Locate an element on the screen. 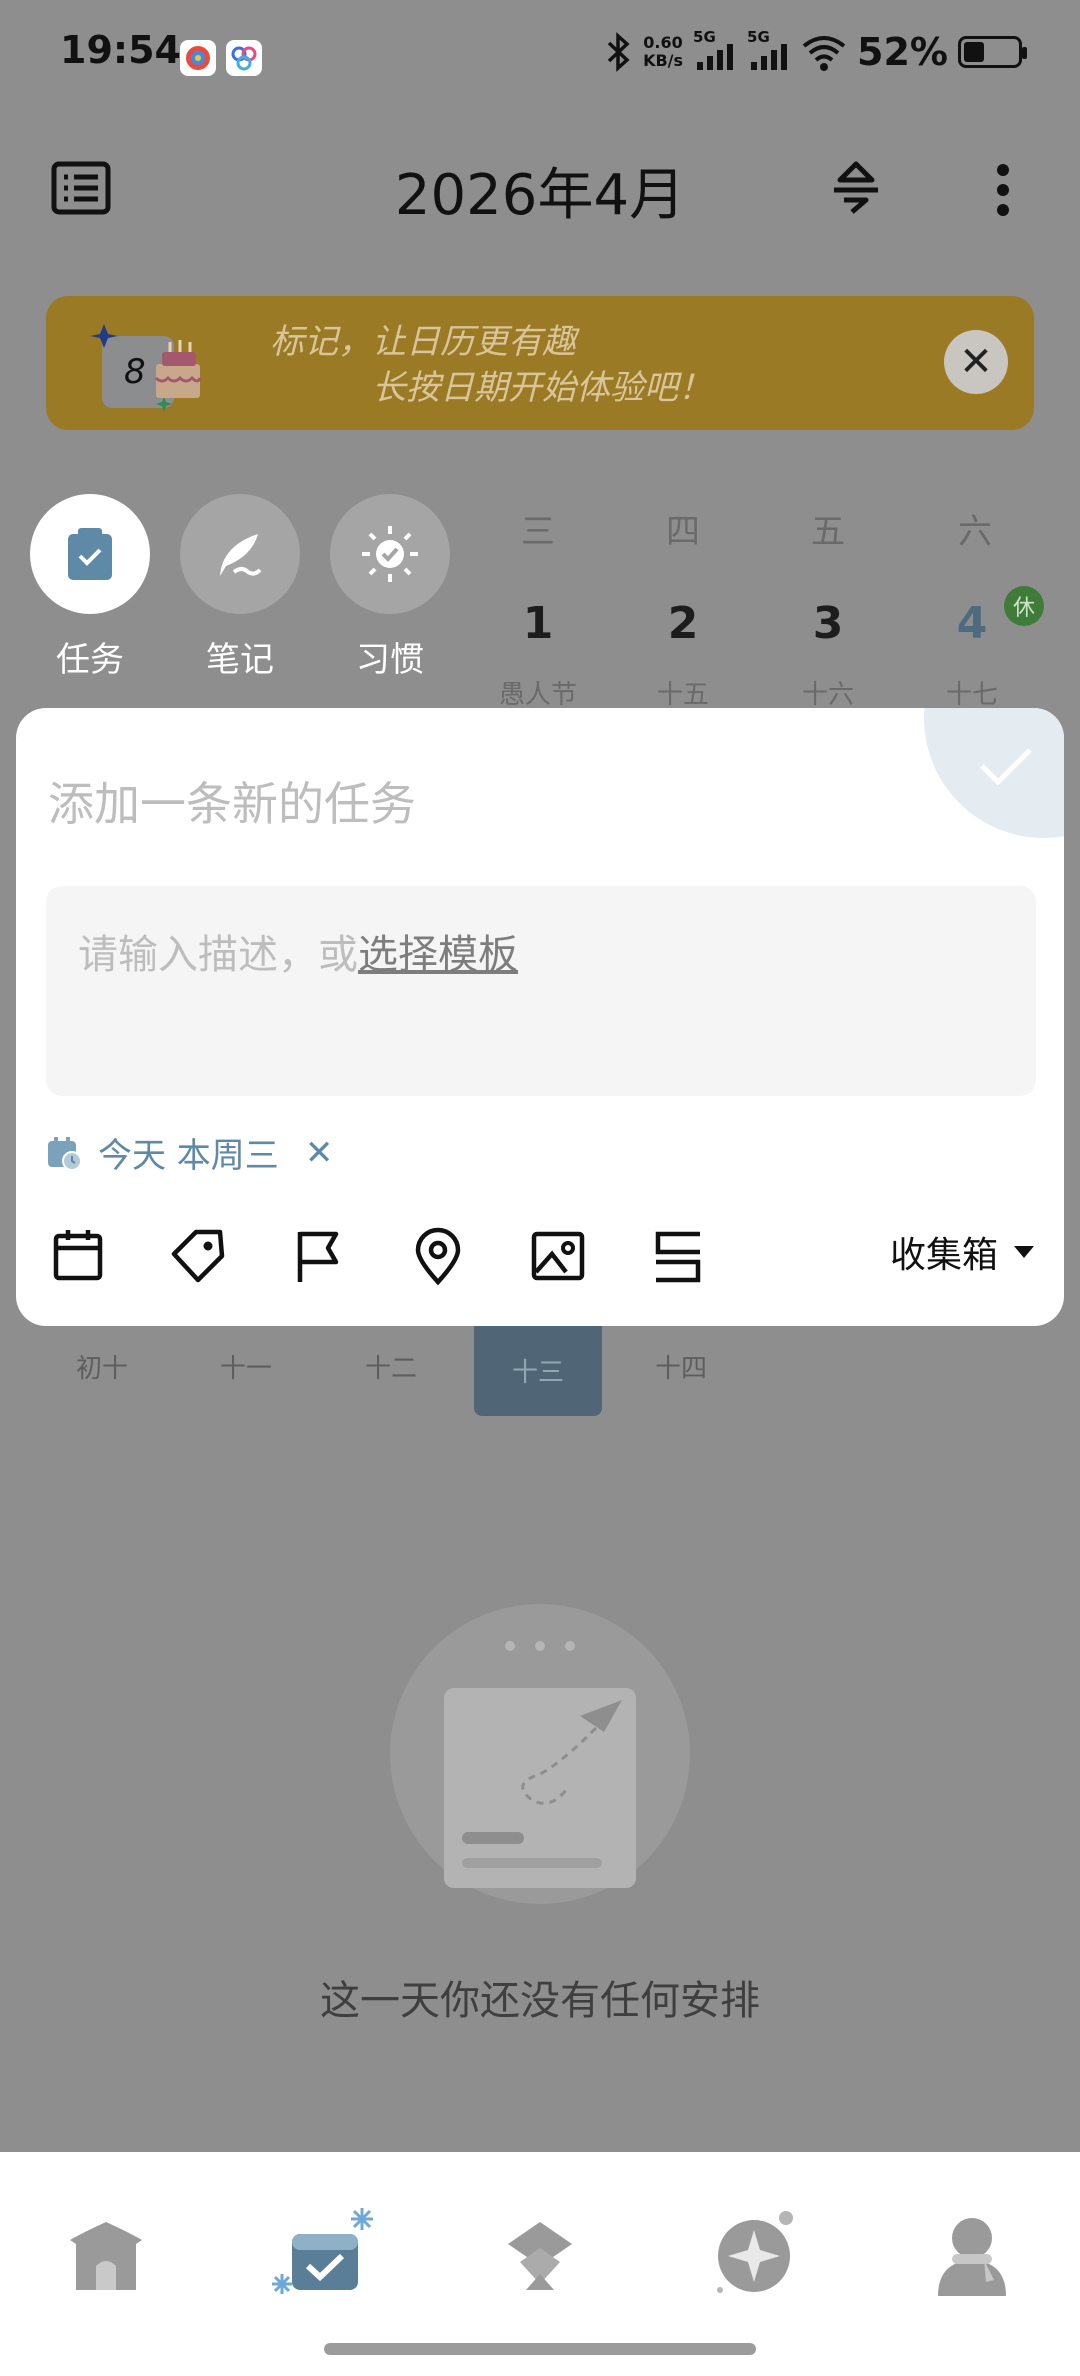 The width and height of the screenshot is (1080, 2376). task-toolbar: 收集箱 is located at coordinates (541, 1256).